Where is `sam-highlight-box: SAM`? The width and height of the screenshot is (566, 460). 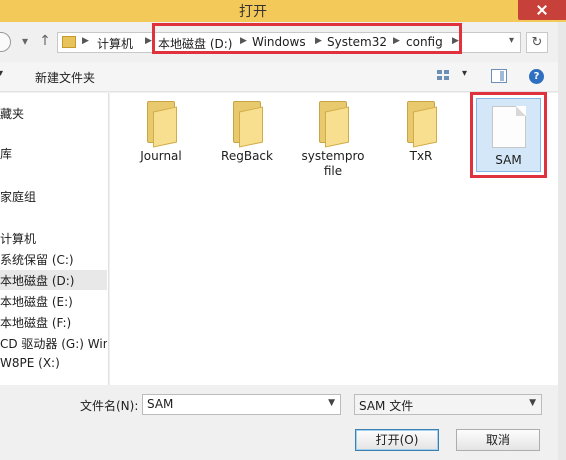
sam-highlight-box: SAM is located at coordinates (508, 135).